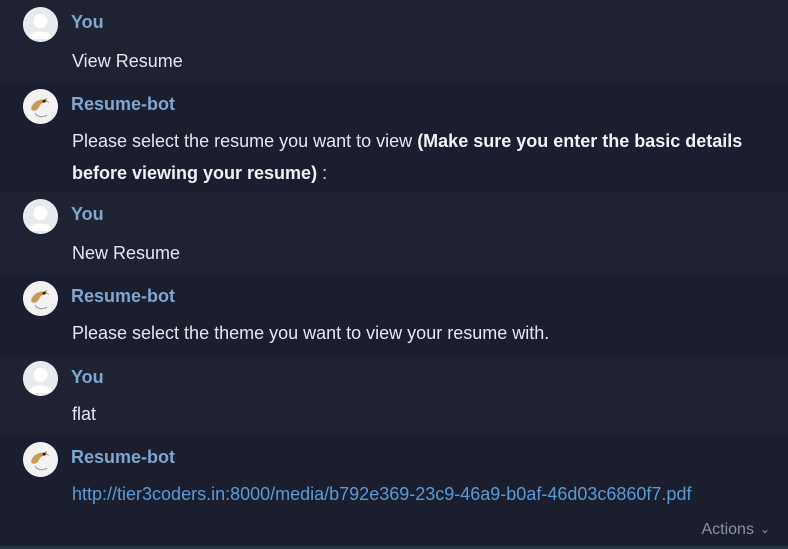  I want to click on message-text: View Resume, so click(127, 61).